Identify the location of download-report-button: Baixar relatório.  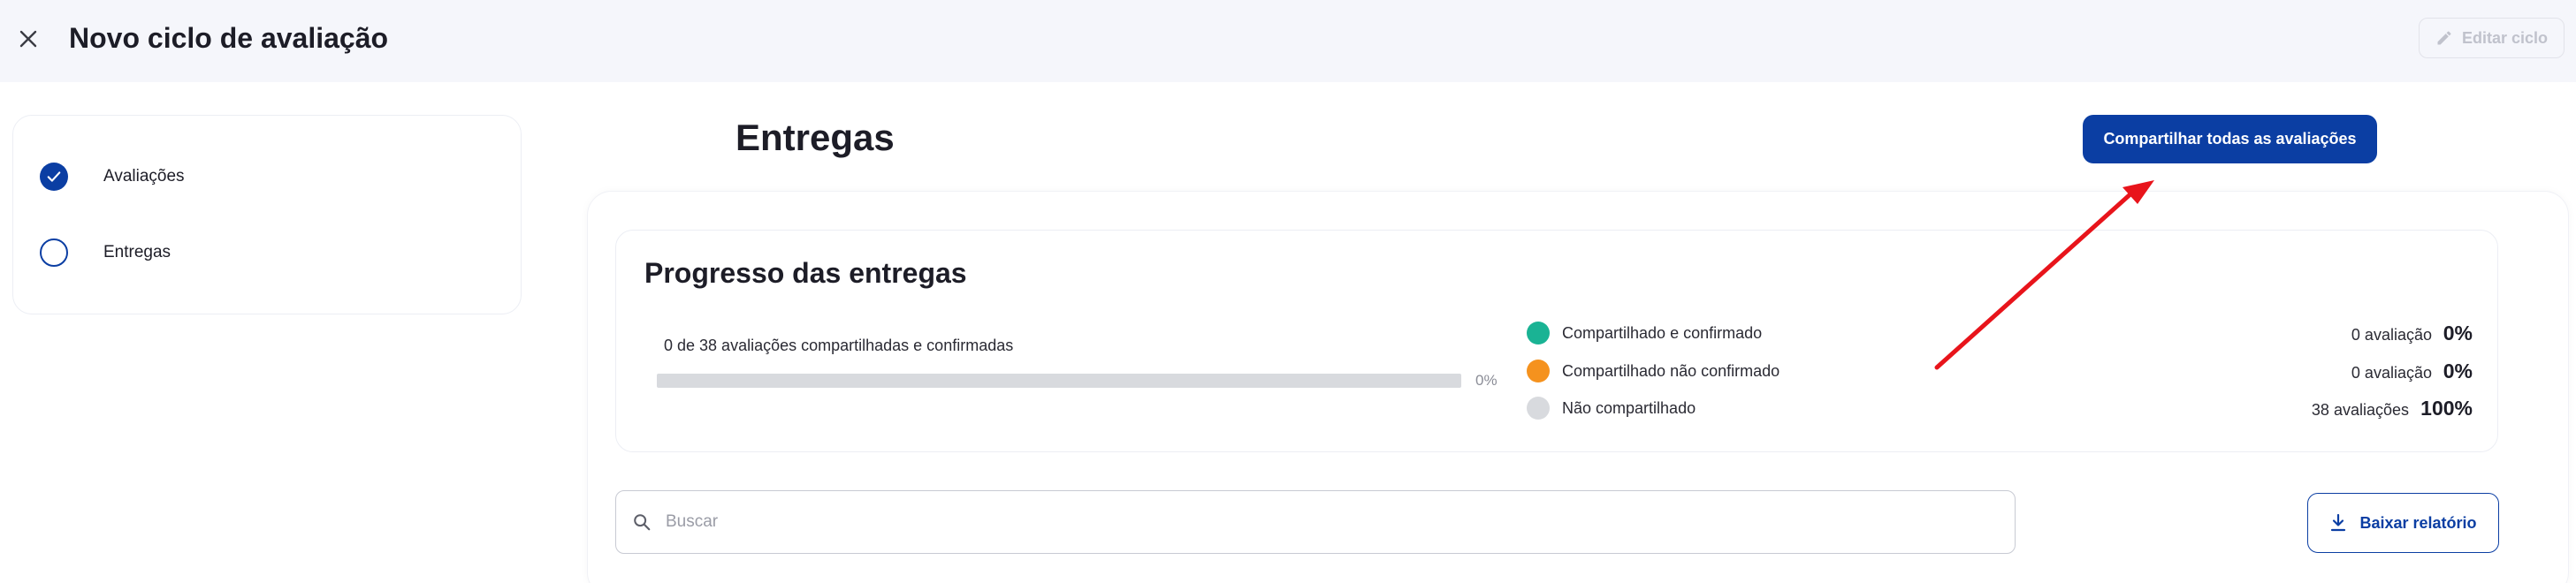
(2403, 523).